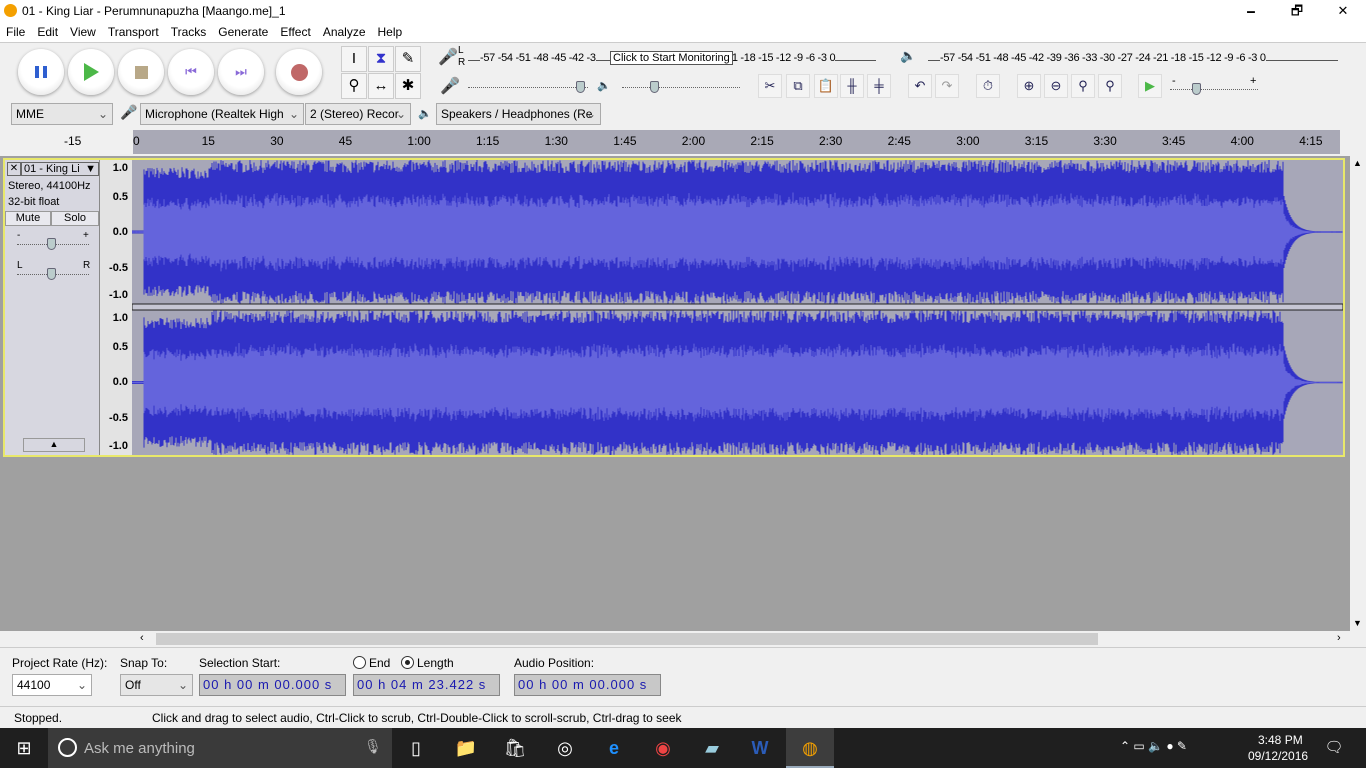 This screenshot has height=768, width=1366. I want to click on track-menu-button: 01 - King Li ▼, so click(60, 169).